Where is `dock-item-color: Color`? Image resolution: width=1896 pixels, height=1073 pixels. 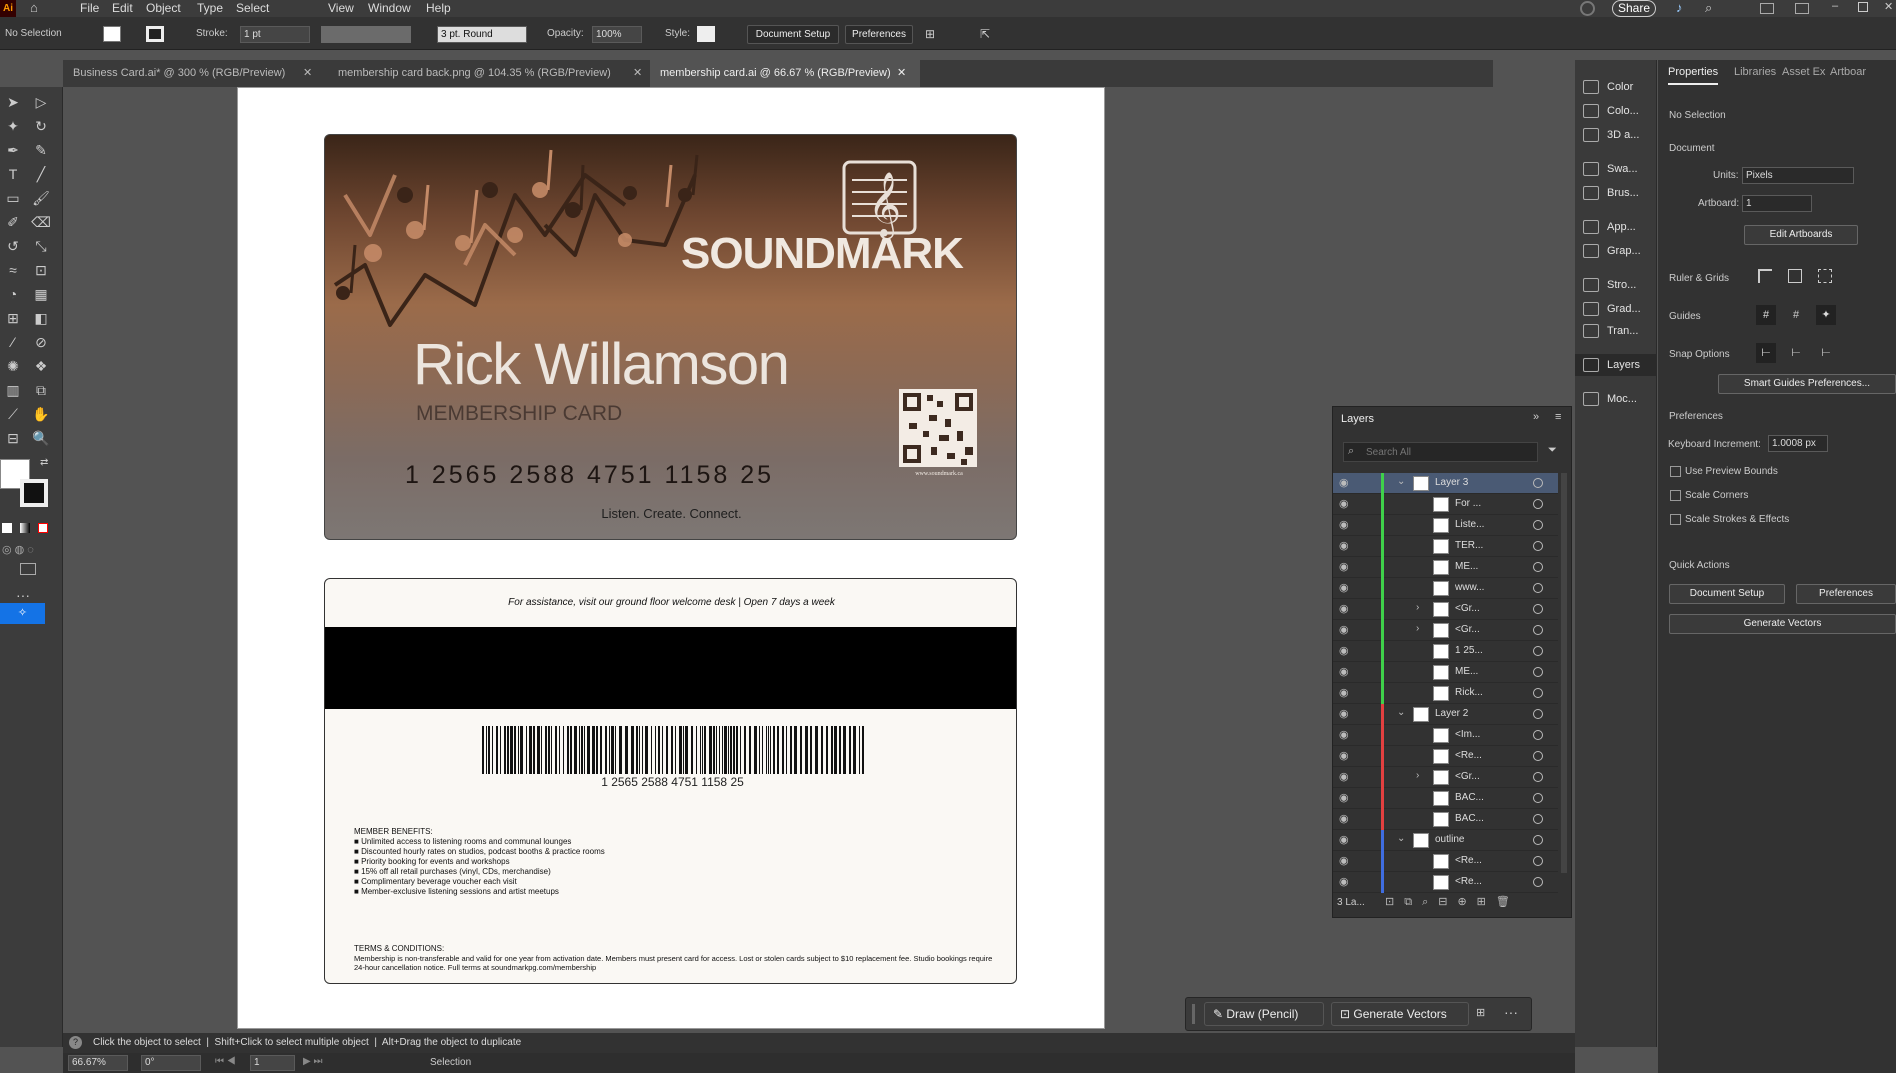
dock-item-color: Color is located at coordinates (1608, 87).